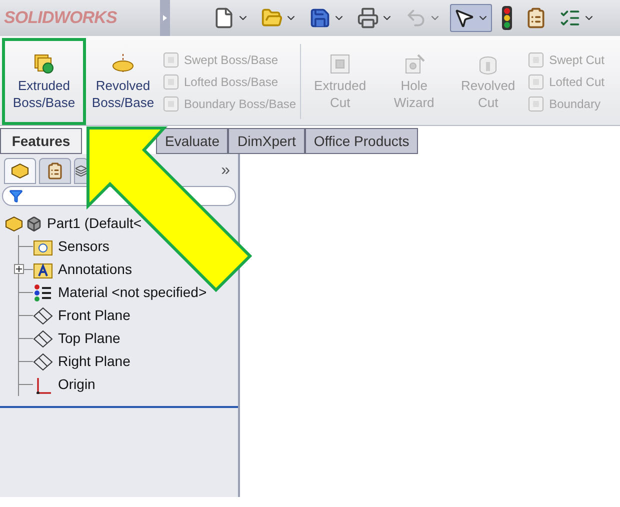  What do you see at coordinates (507, 18) in the screenshot?
I see `traffic-light-icon` at bounding box center [507, 18].